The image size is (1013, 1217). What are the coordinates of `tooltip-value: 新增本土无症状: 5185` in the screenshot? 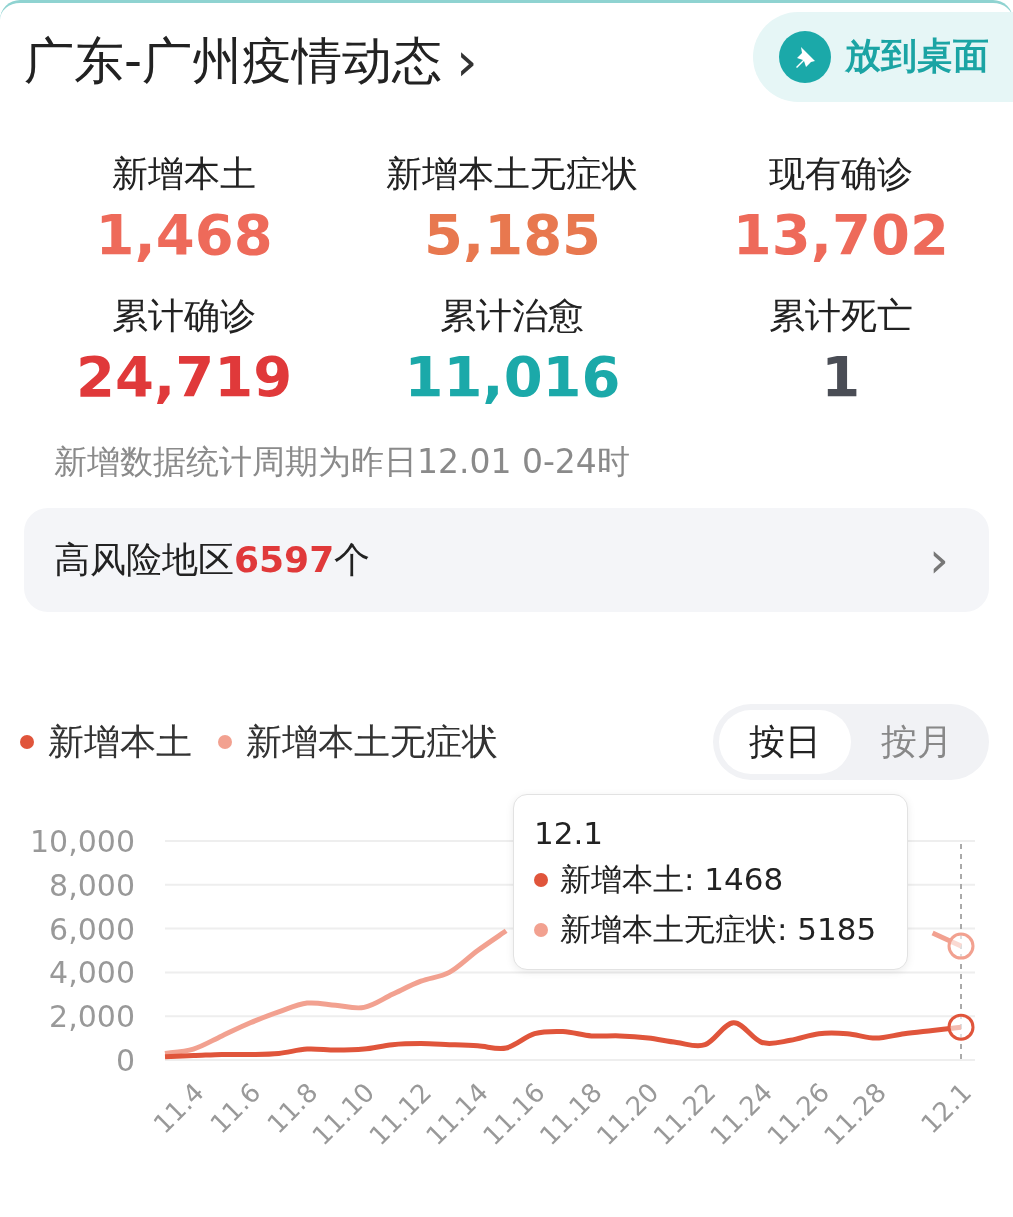 It's located at (718, 929).